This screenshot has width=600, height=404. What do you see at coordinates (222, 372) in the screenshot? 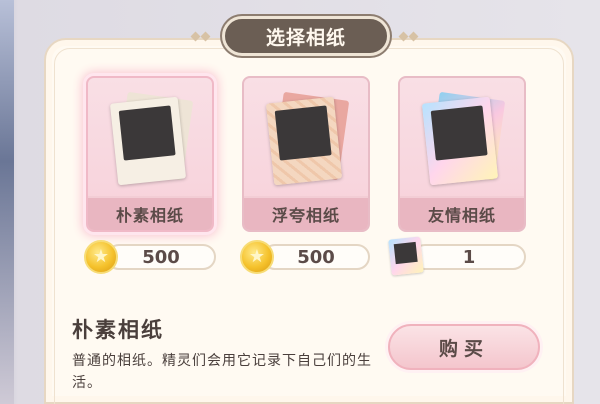
I see `selected-paper-description: 普通的相纸。精灵们会用它记录下自己们的生活。` at bounding box center [222, 372].